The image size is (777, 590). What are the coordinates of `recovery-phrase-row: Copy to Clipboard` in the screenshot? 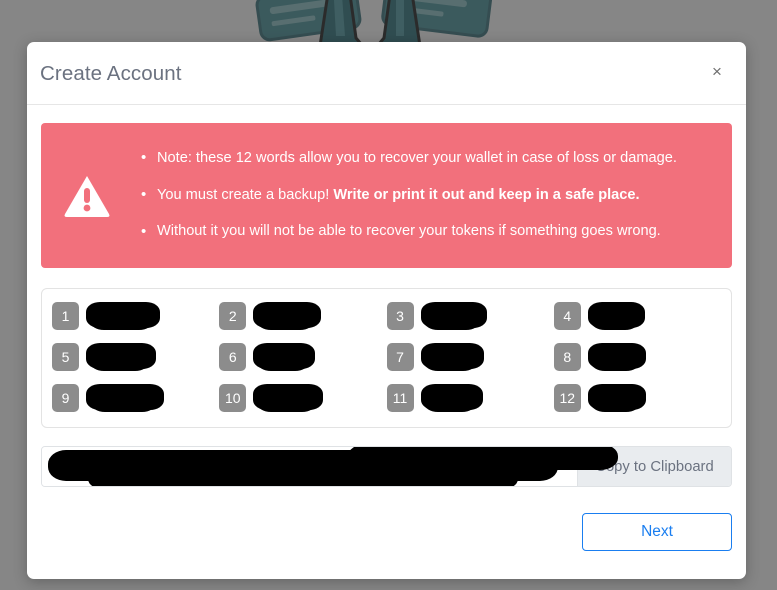 It's located at (386, 466).